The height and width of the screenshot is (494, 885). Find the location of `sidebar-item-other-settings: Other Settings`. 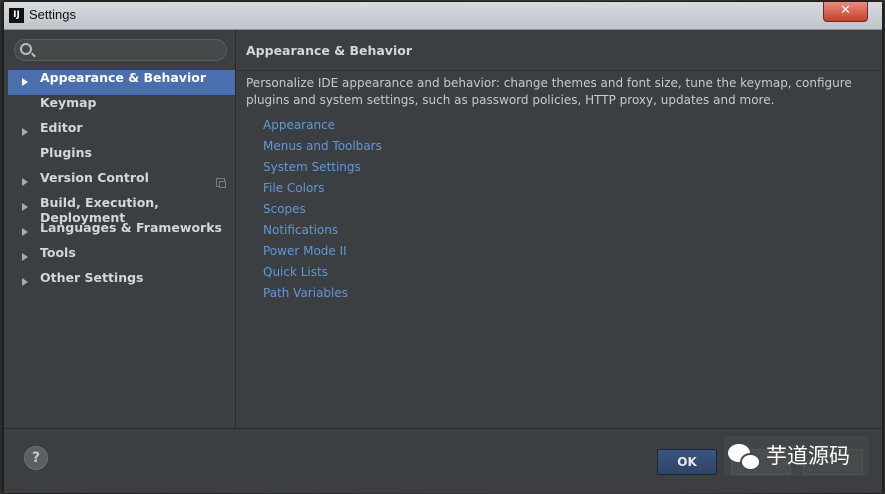

sidebar-item-other-settings: Other Settings is located at coordinates (121, 282).